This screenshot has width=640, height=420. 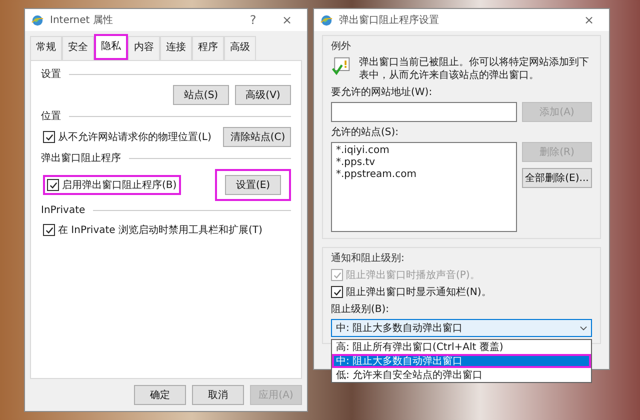 What do you see at coordinates (356, 162) in the screenshot?
I see `list-item: *.pps.tv` at bounding box center [356, 162].